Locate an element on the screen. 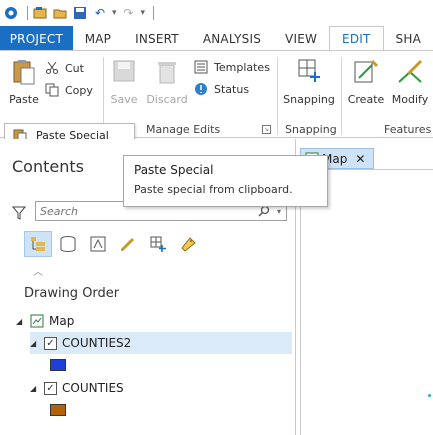  drawing-order-heading: Drawing Order is located at coordinates (72, 293).